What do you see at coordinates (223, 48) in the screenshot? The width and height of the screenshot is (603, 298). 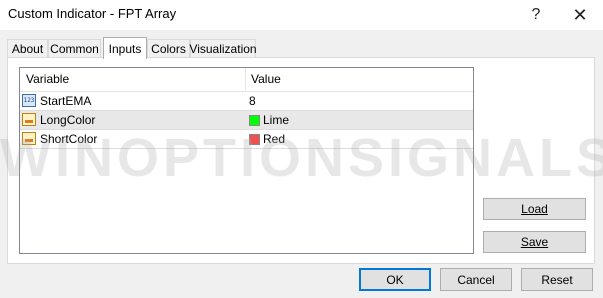 I see `tab-visualization: Visualization` at bounding box center [223, 48].